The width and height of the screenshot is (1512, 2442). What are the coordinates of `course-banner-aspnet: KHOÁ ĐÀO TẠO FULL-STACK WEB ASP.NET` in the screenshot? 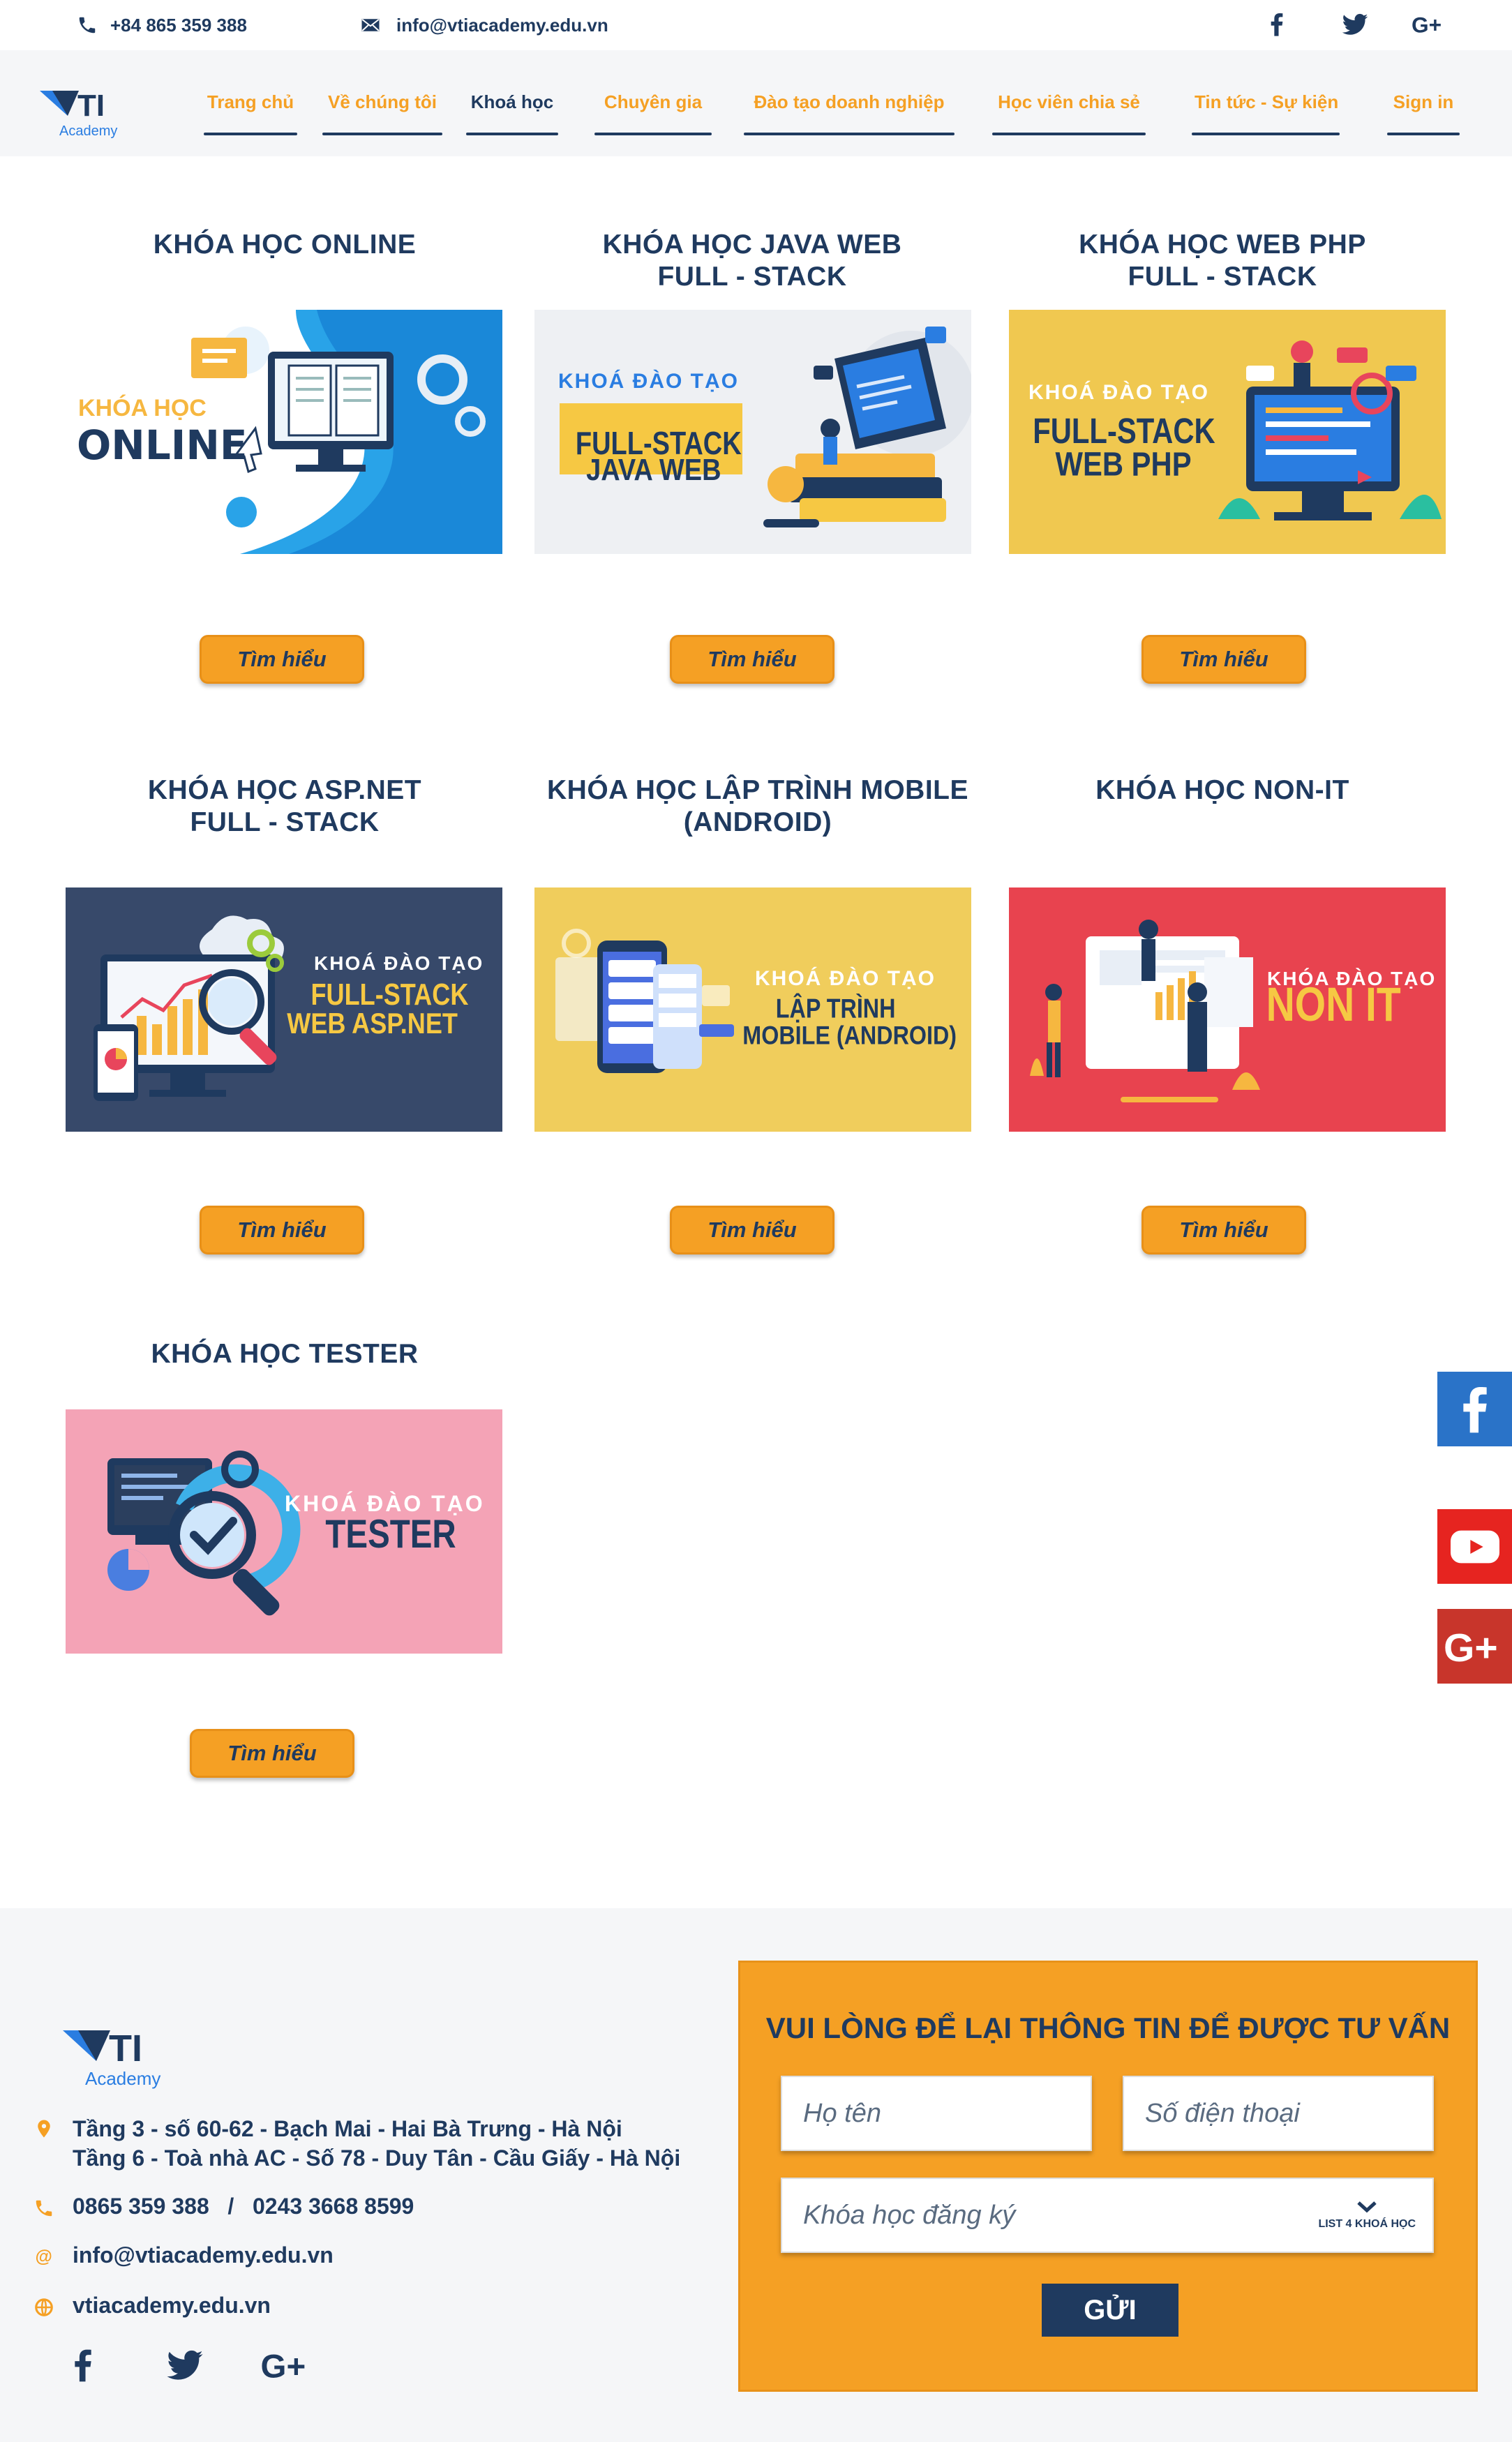 It's located at (284, 1009).